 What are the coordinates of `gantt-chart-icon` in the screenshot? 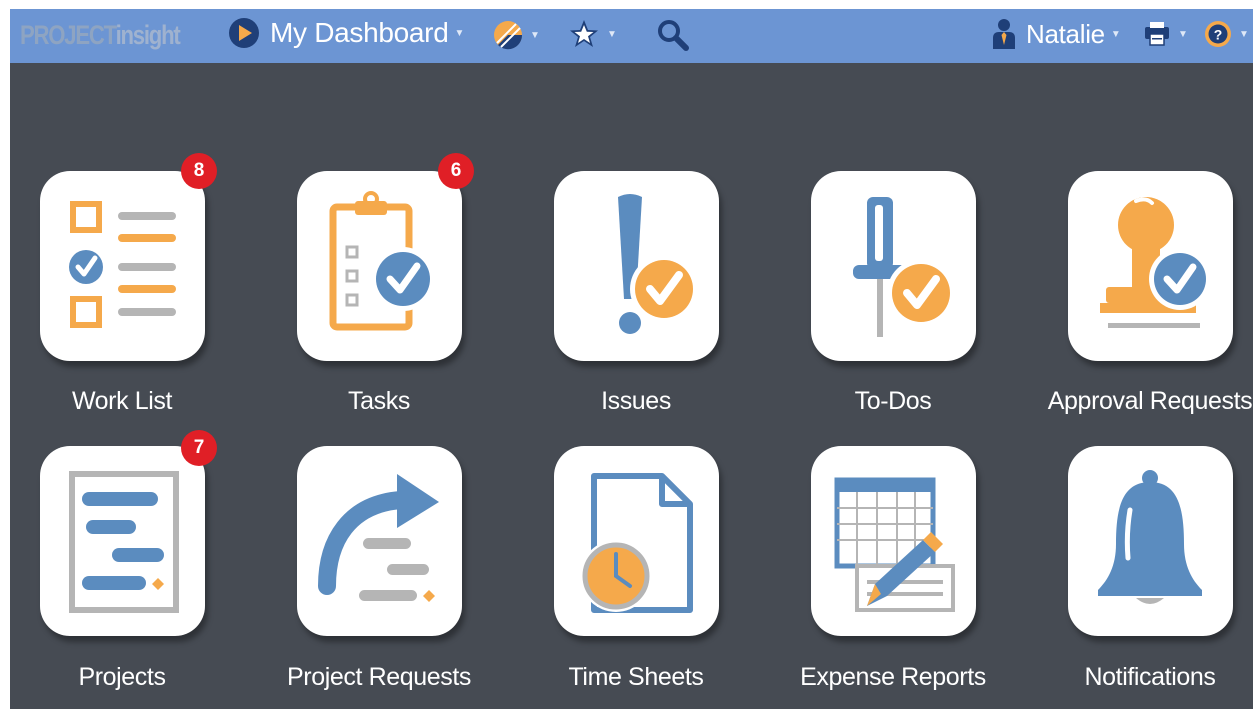 It's located at (124, 542).